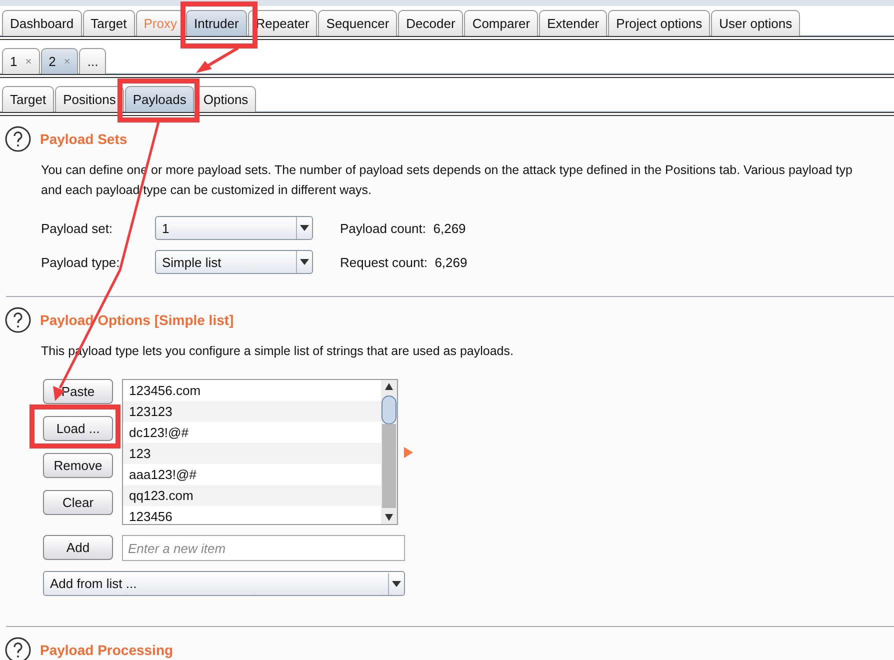 This screenshot has width=894, height=660. I want to click on scrollbar, so click(389, 452).